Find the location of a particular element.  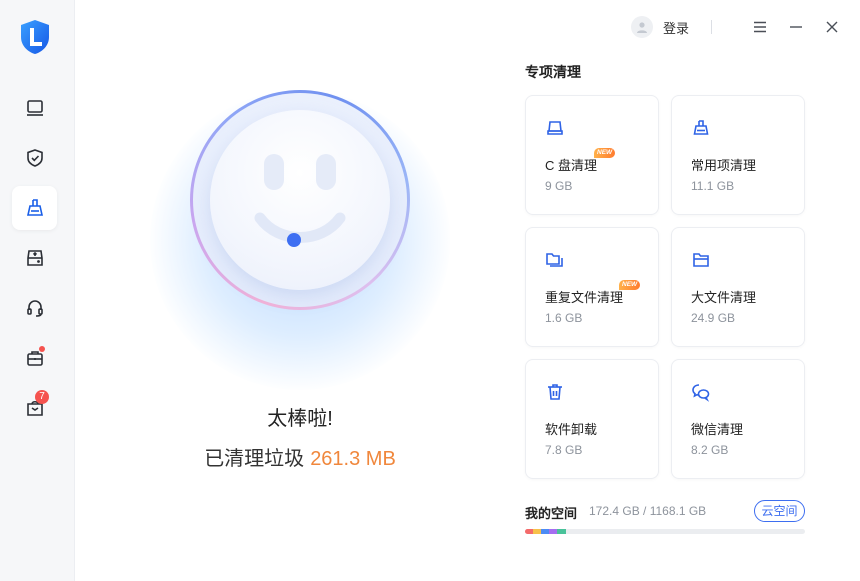

cleaned-value: 261.3 MB is located at coordinates (353, 459).